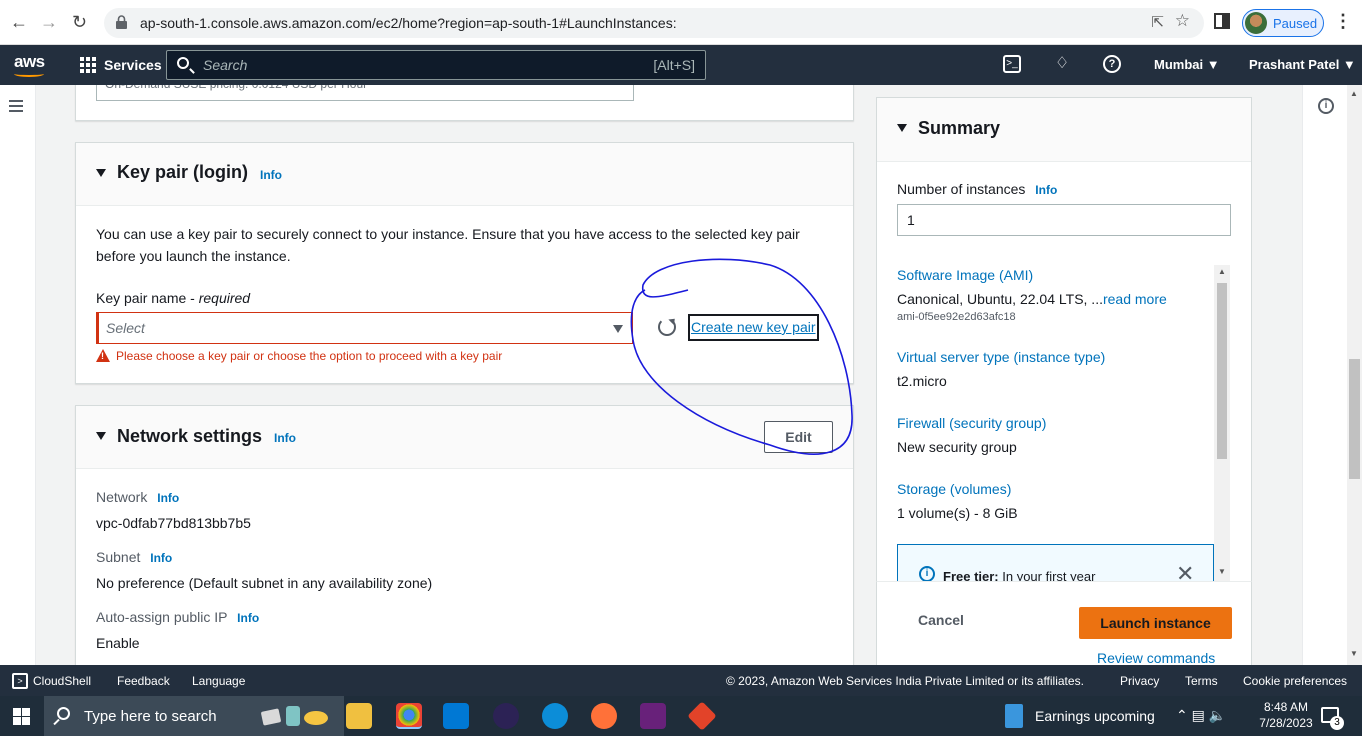 The height and width of the screenshot is (736, 1362). I want to click on ami-link: Software Image (AMI), so click(965, 275).